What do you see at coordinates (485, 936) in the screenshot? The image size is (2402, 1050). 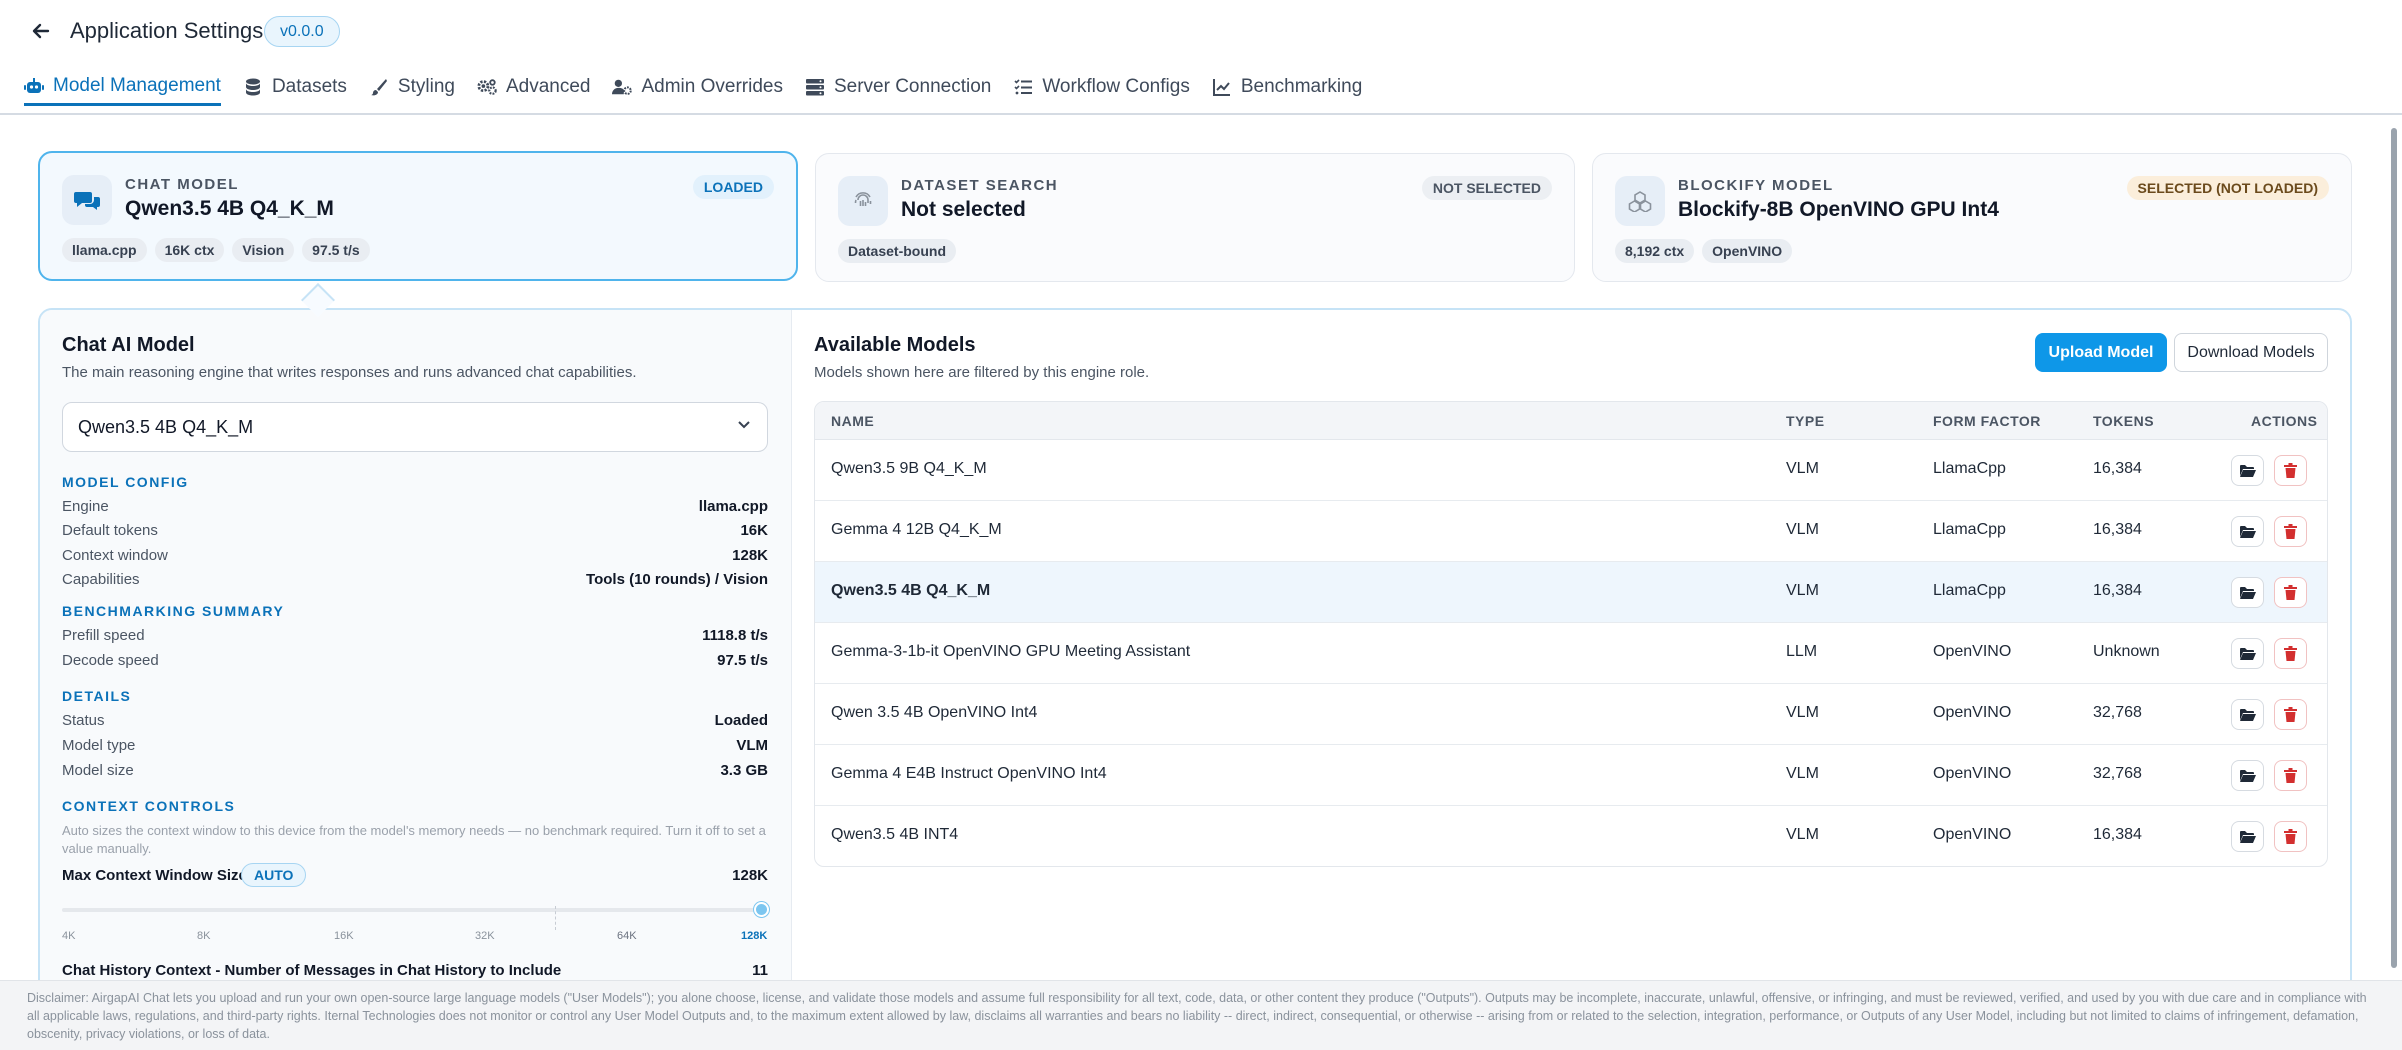 I see `slider-tick: 32K` at bounding box center [485, 936].